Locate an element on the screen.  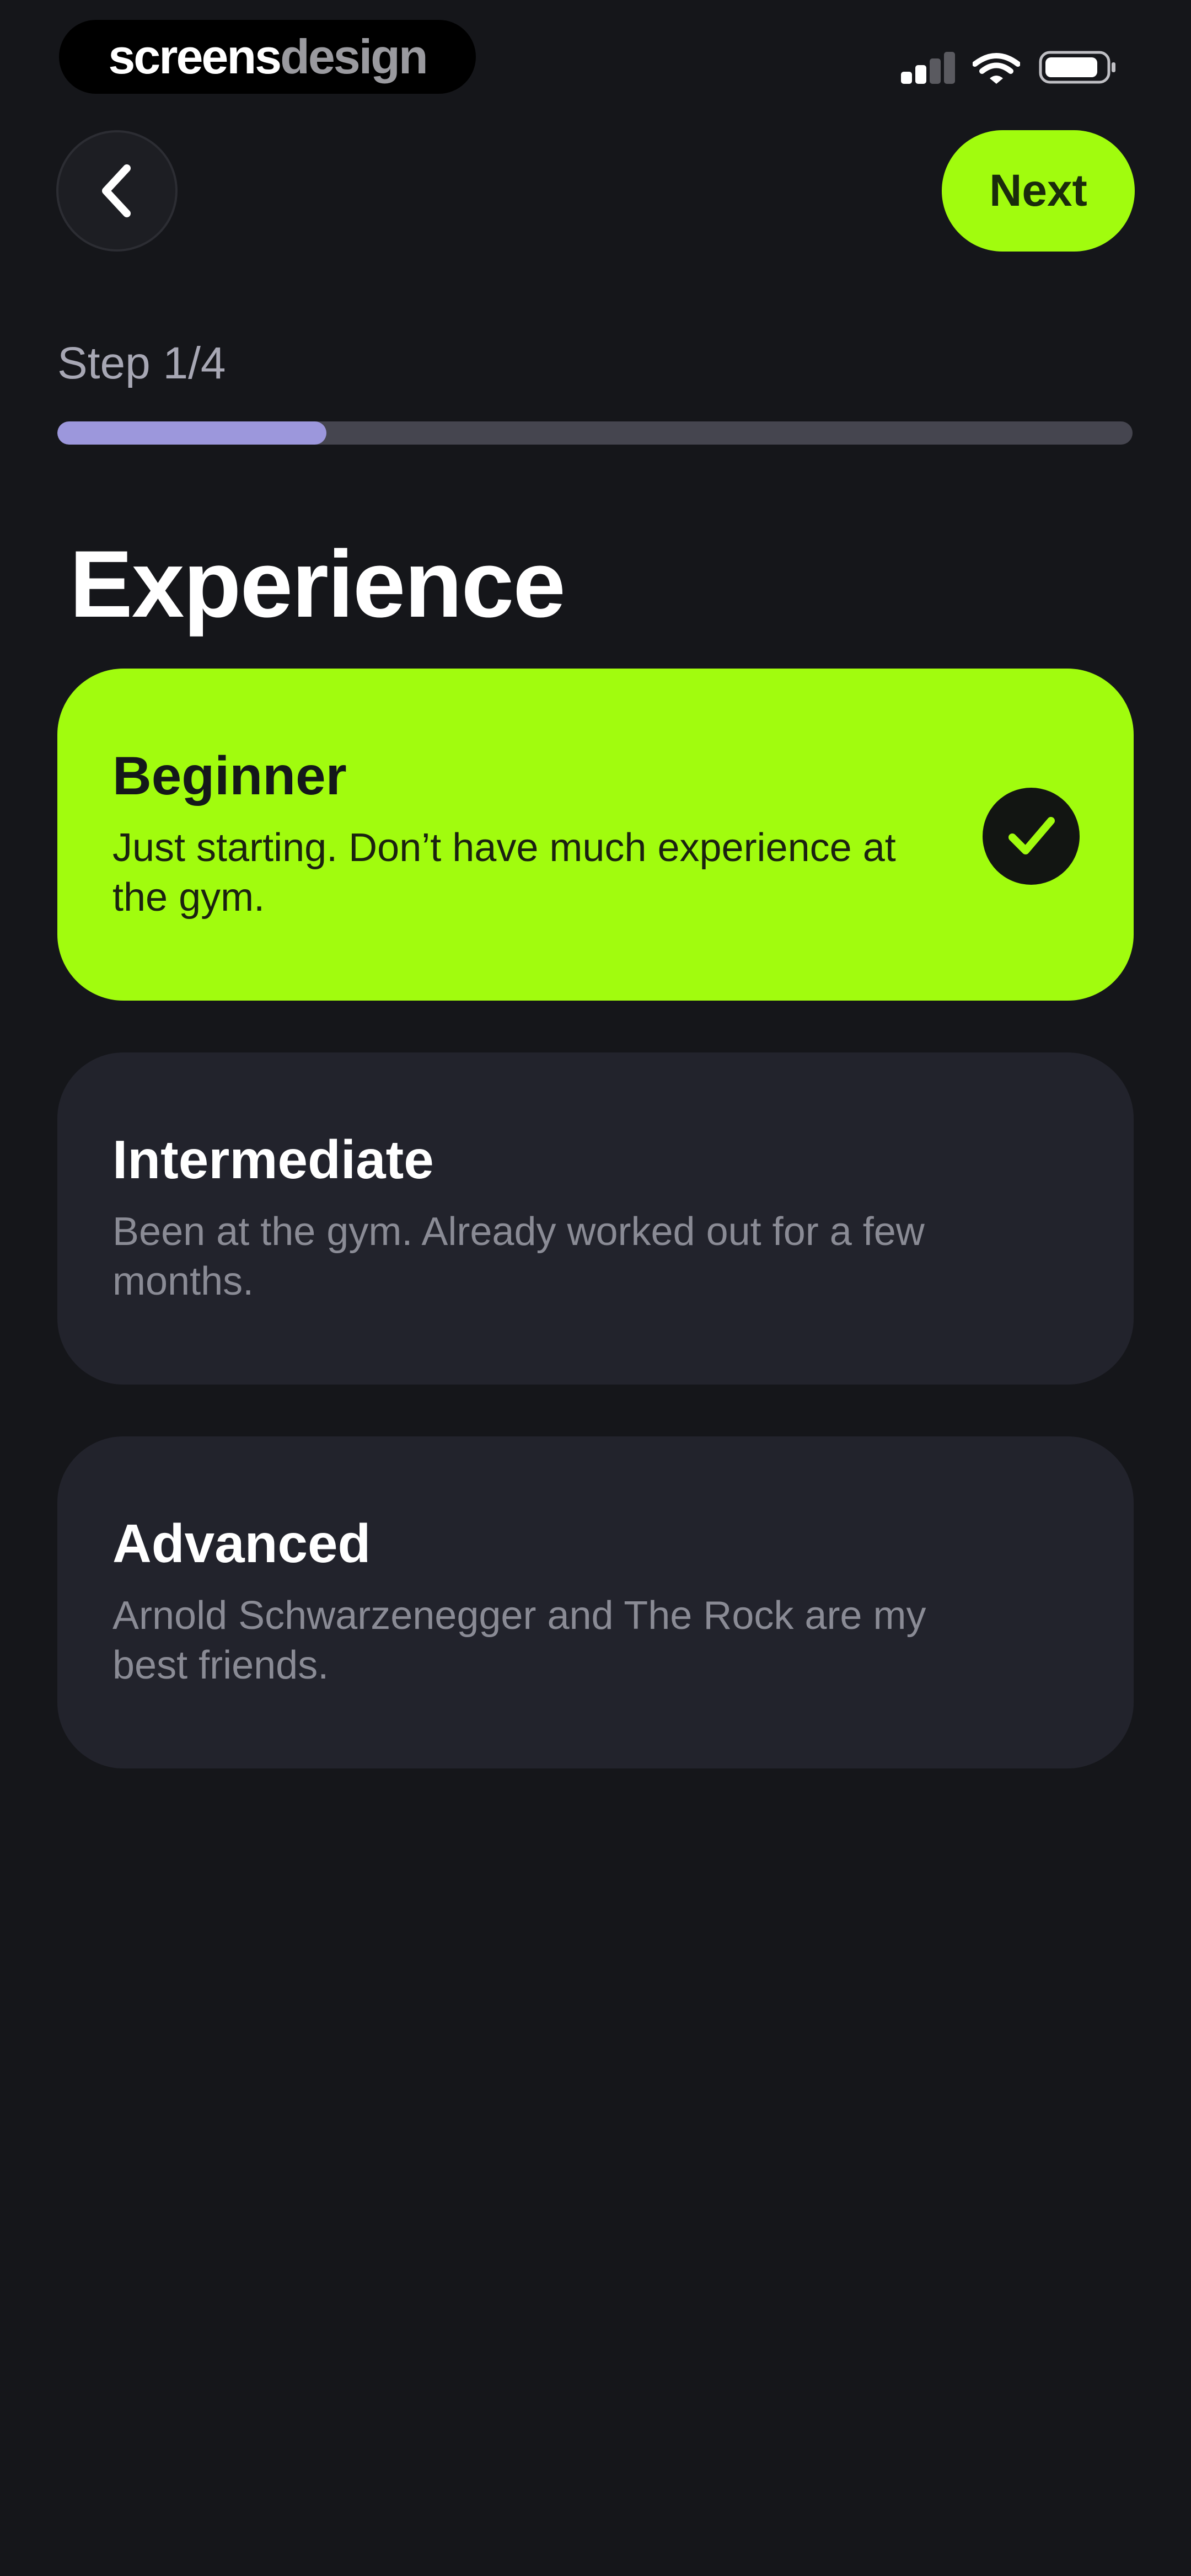
option-title: Beginner is located at coordinates (229, 775).